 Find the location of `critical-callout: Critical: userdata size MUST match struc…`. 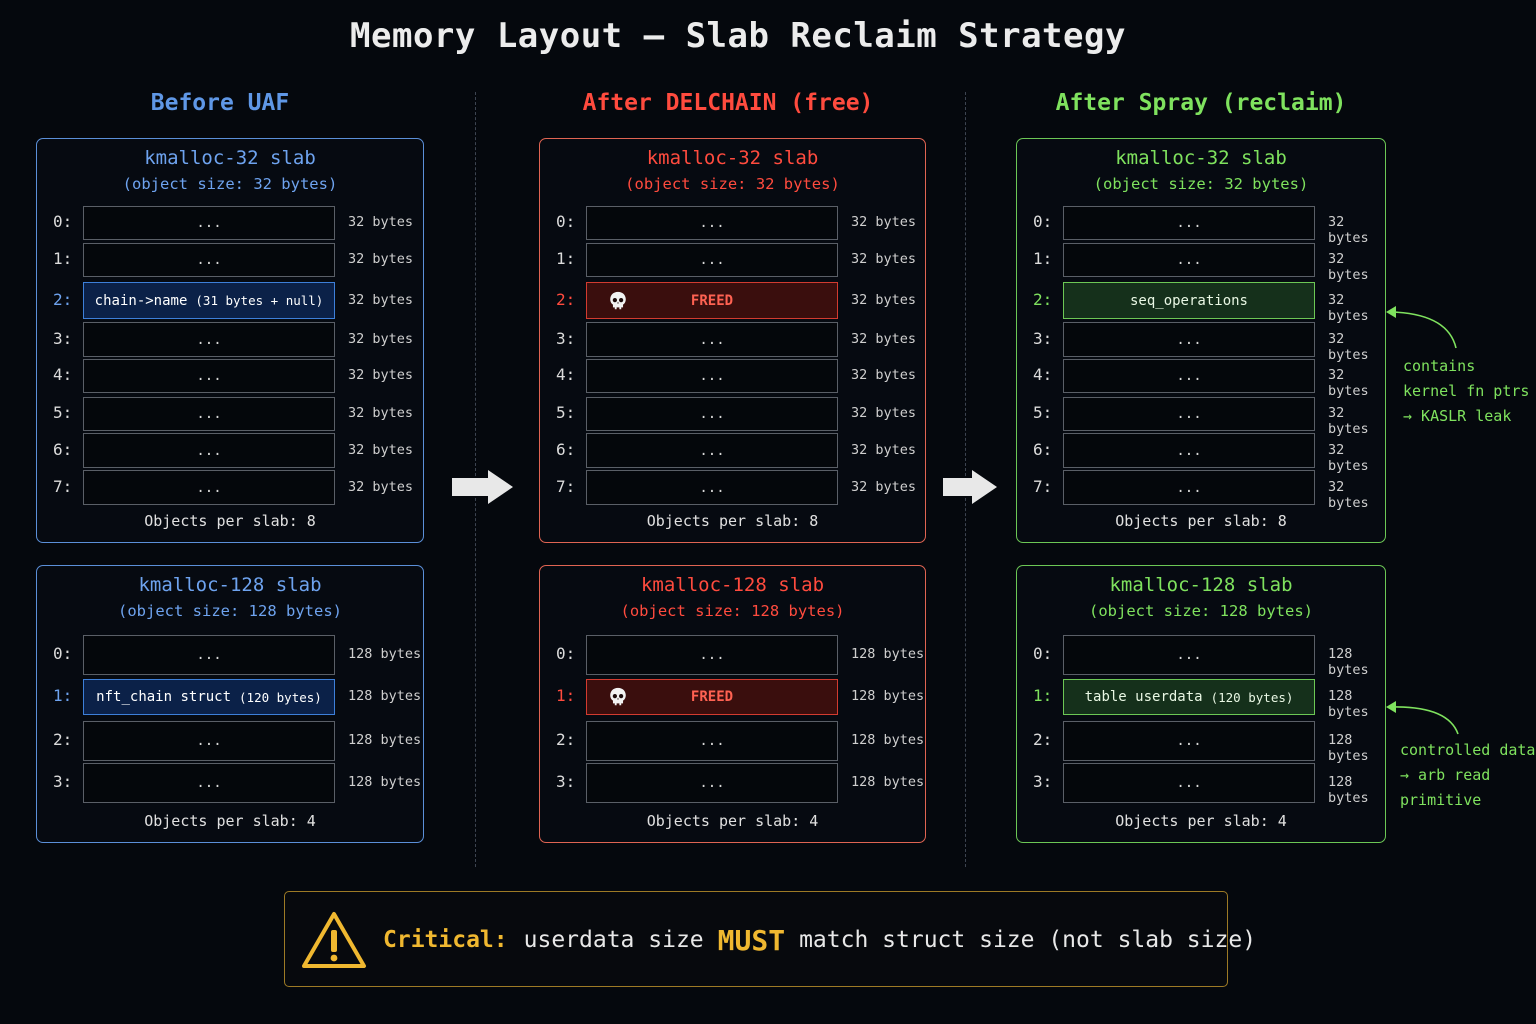

critical-callout: Critical: userdata size MUST match struc… is located at coordinates (770, 939).